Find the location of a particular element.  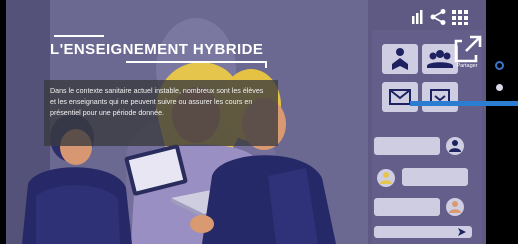

slide-title: L'ENSEIGNEMENT HYBRIDE is located at coordinates (157, 49).